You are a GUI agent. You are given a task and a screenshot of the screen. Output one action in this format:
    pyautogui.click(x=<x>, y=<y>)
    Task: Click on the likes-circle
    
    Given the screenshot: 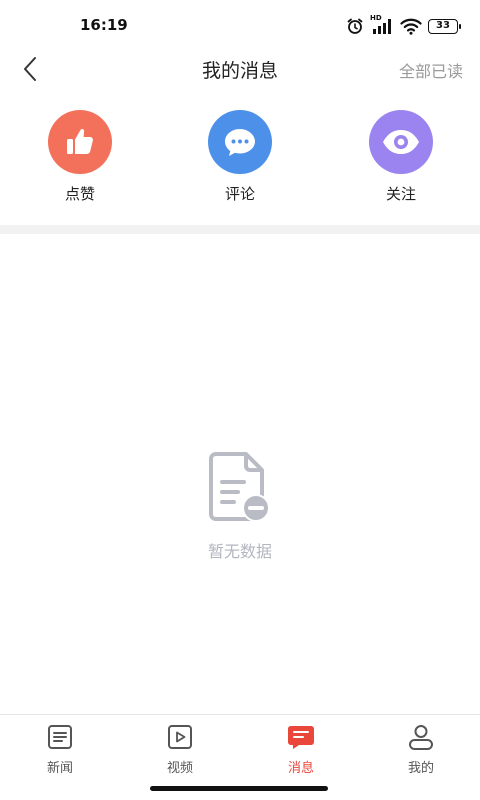 What is the action you would take?
    pyautogui.click(x=80, y=142)
    